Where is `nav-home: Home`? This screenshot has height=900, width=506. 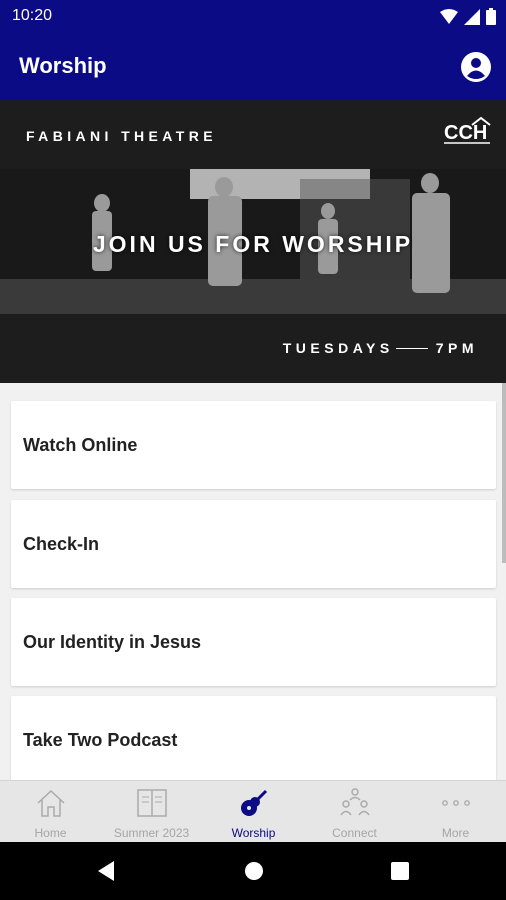 nav-home: Home is located at coordinates (50, 812).